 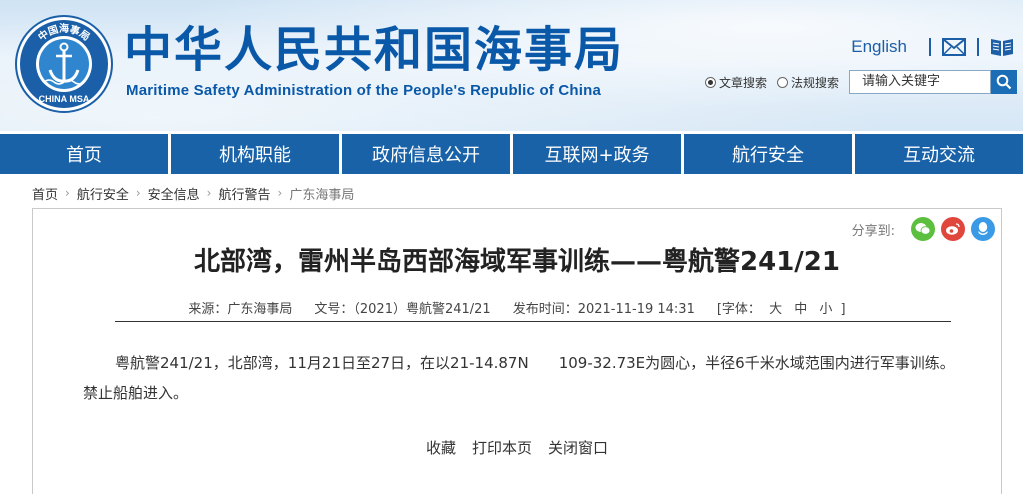 What do you see at coordinates (939, 154) in the screenshot?
I see `nav-interaction: 互动交流` at bounding box center [939, 154].